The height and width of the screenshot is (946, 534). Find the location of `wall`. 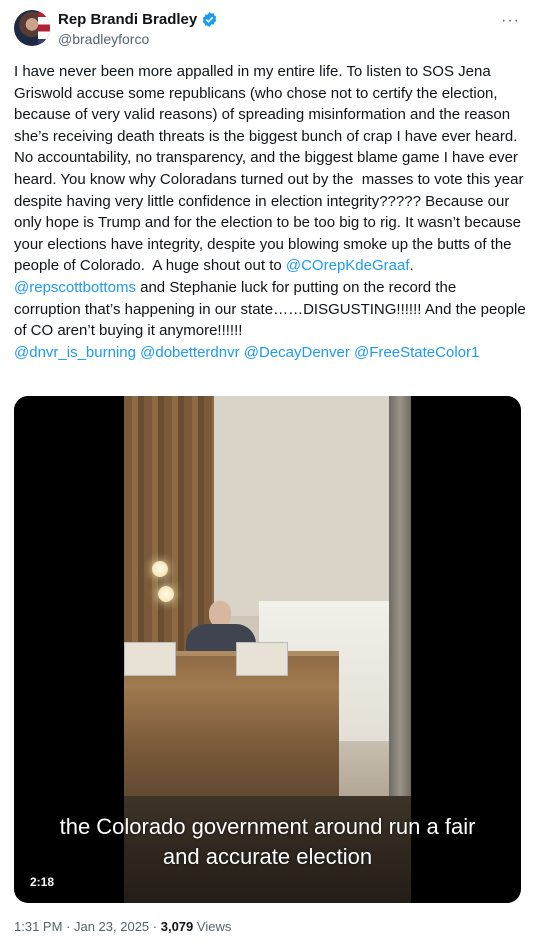

wall is located at coordinates (304, 506).